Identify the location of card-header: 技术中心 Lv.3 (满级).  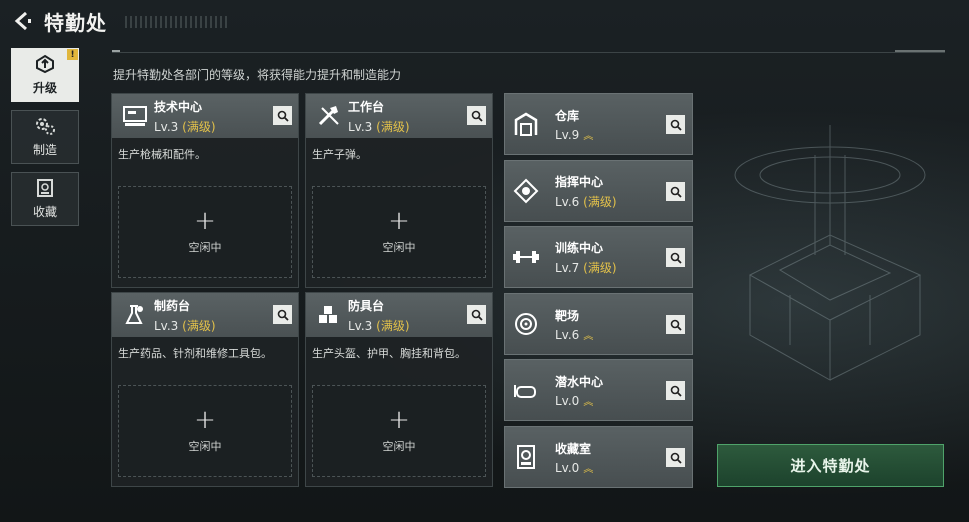
(205, 116).